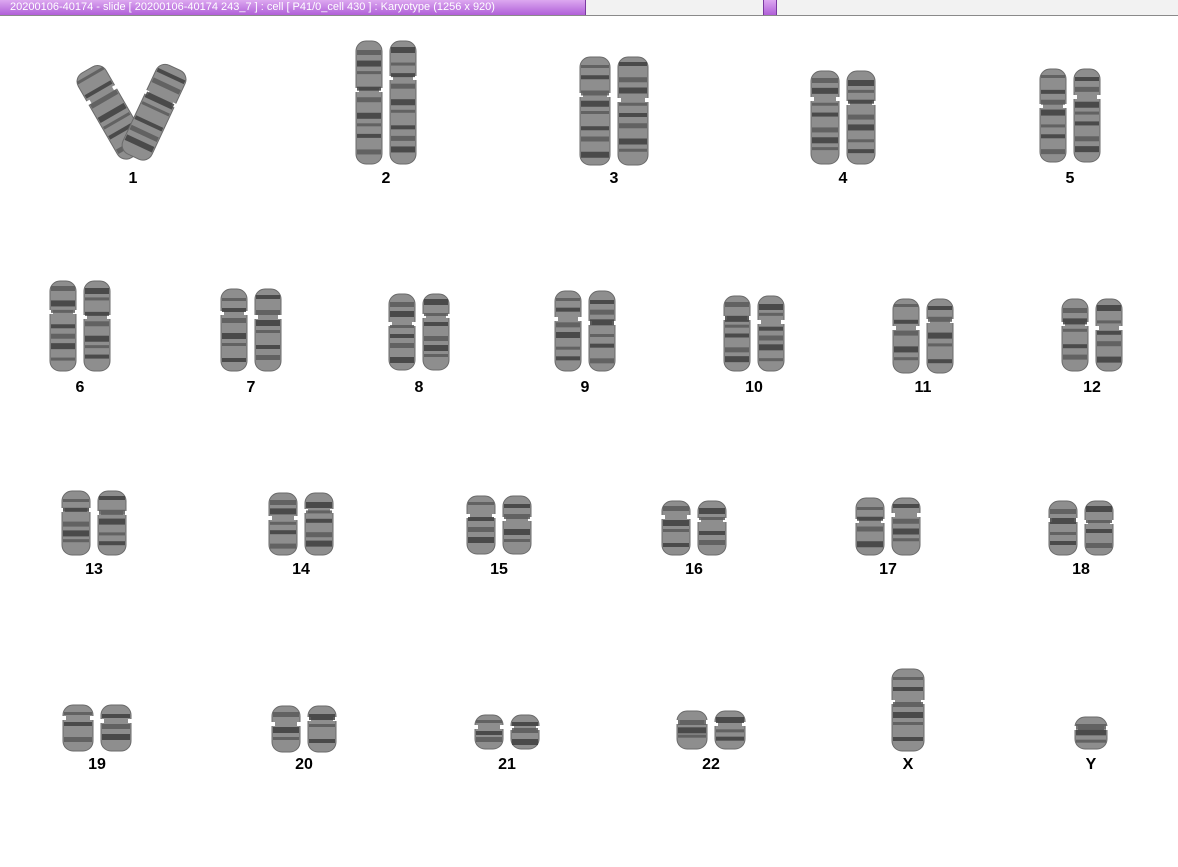  I want to click on chromosome-pair-9: 9, so click(585, 344).